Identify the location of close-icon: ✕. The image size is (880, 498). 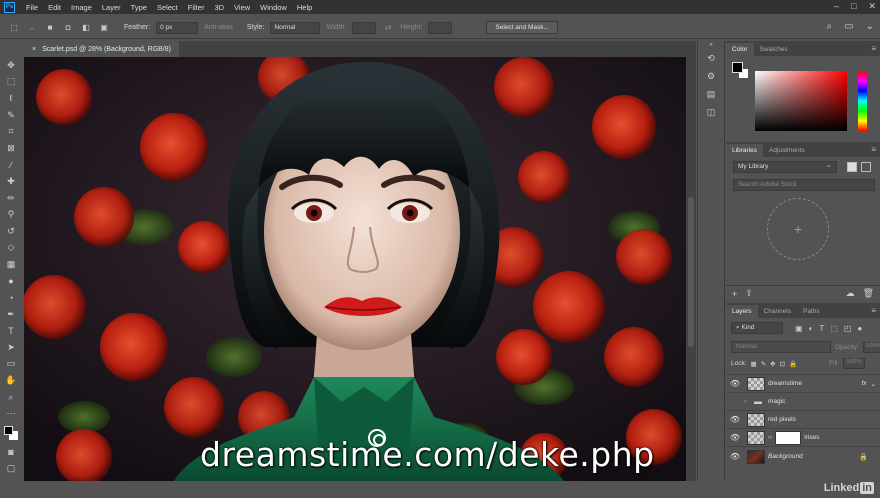
(872, 6).